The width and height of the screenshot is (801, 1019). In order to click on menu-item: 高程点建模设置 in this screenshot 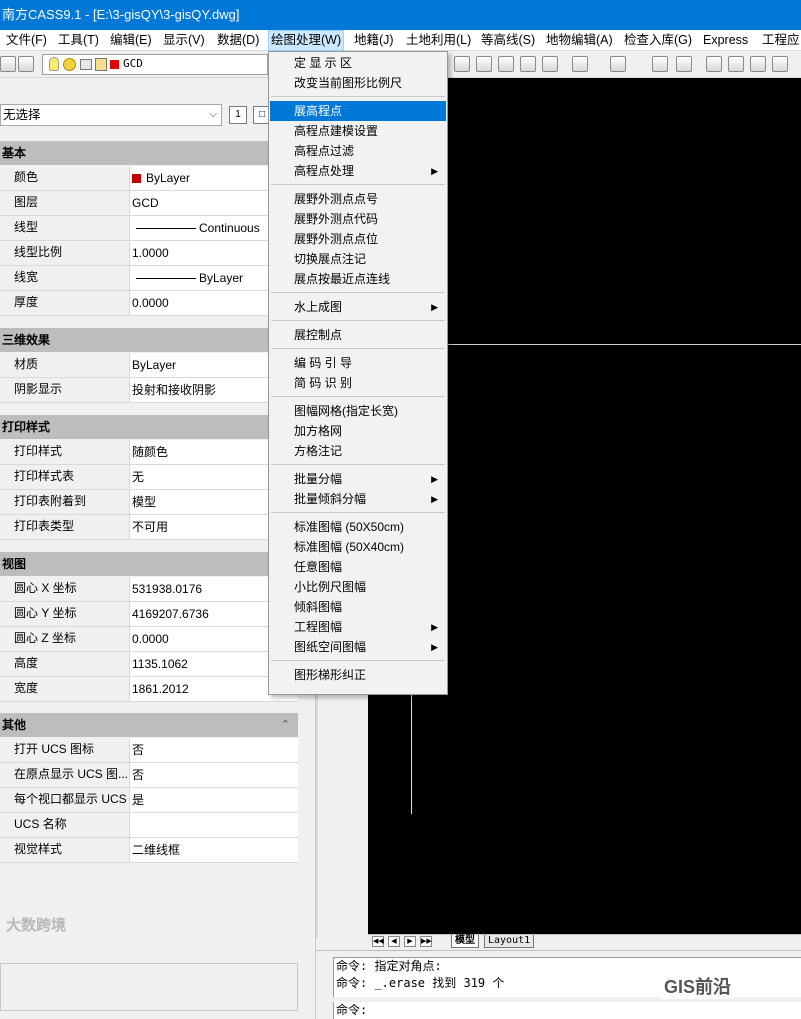, I will do `click(358, 131)`.